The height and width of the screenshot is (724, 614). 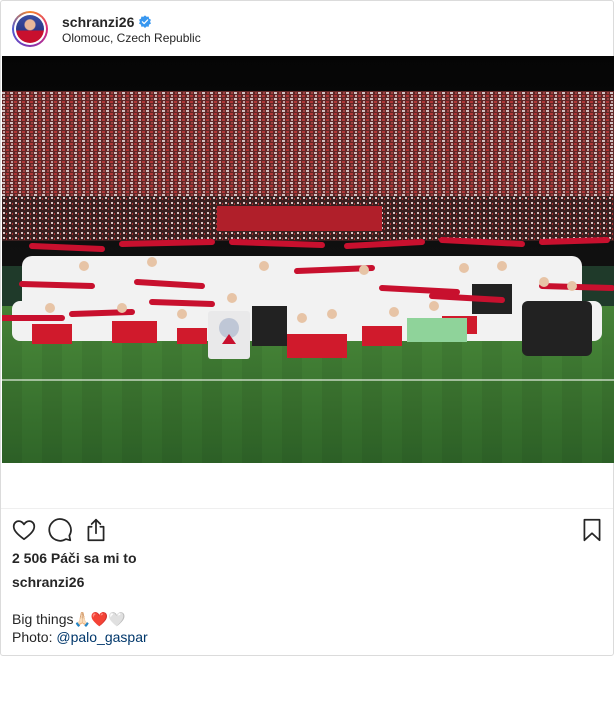 What do you see at coordinates (307, 528) in the screenshot?
I see `post-actions-bar` at bounding box center [307, 528].